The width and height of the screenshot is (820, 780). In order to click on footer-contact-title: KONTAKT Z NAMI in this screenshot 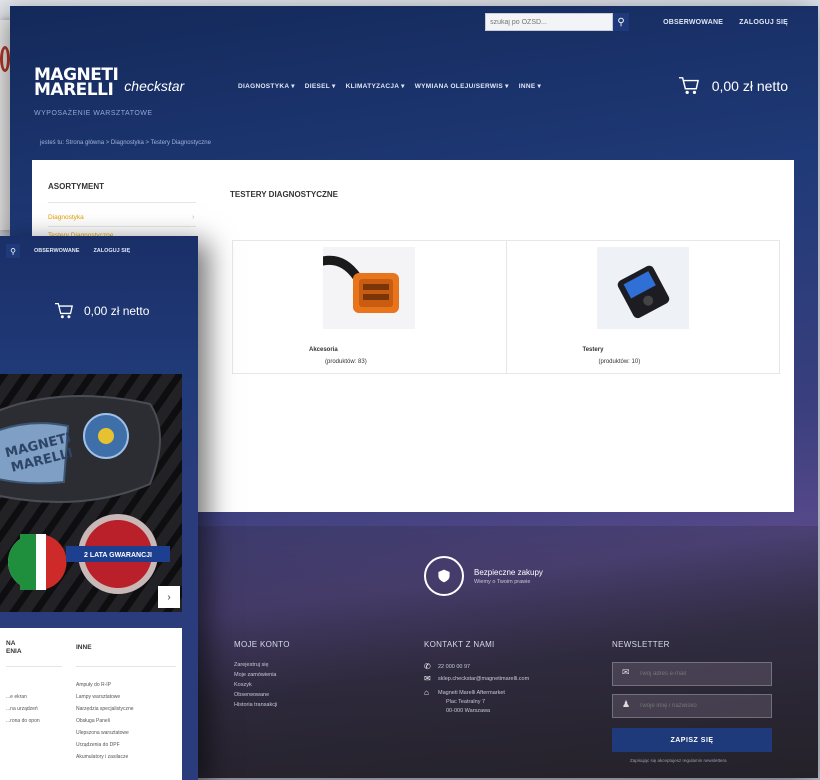, I will do `click(459, 644)`.